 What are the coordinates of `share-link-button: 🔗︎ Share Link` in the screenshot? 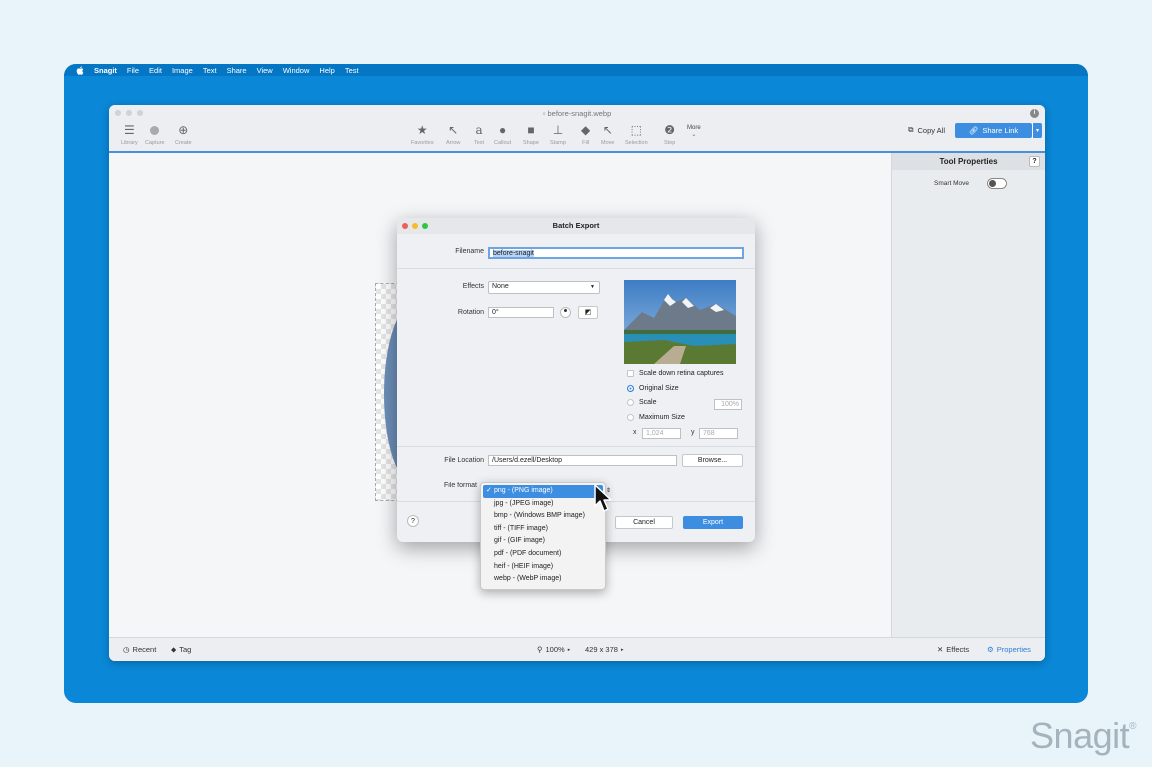 It's located at (993, 130).